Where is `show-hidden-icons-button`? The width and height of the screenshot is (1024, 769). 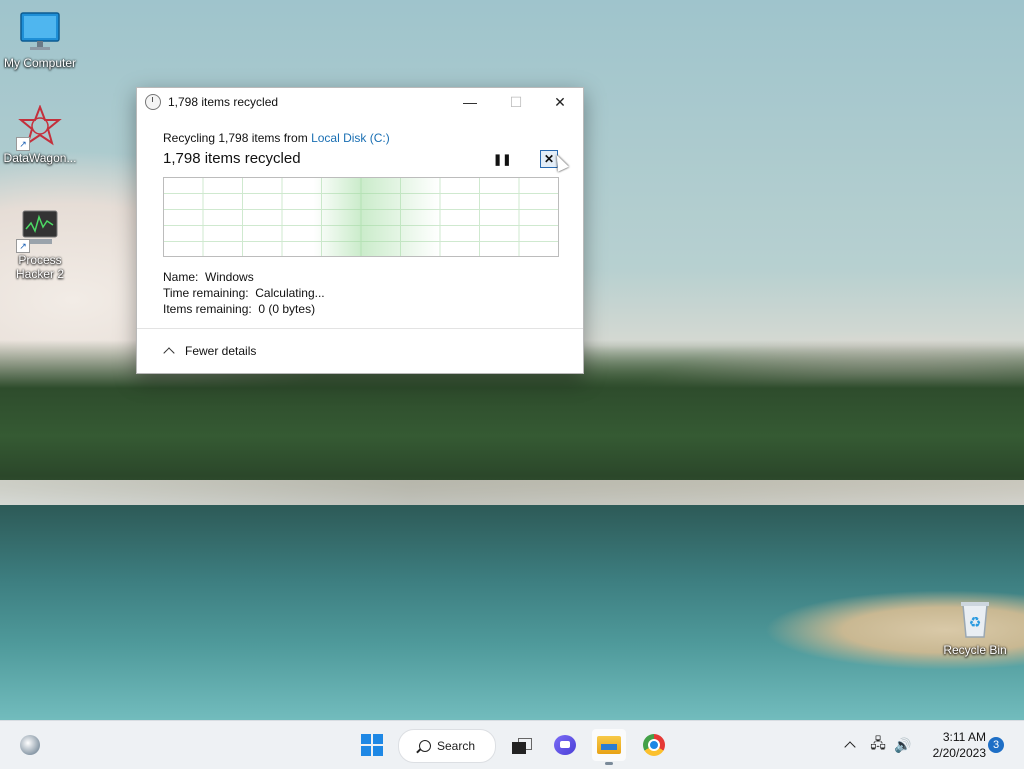 show-hidden-icons-button is located at coordinates (850, 745).